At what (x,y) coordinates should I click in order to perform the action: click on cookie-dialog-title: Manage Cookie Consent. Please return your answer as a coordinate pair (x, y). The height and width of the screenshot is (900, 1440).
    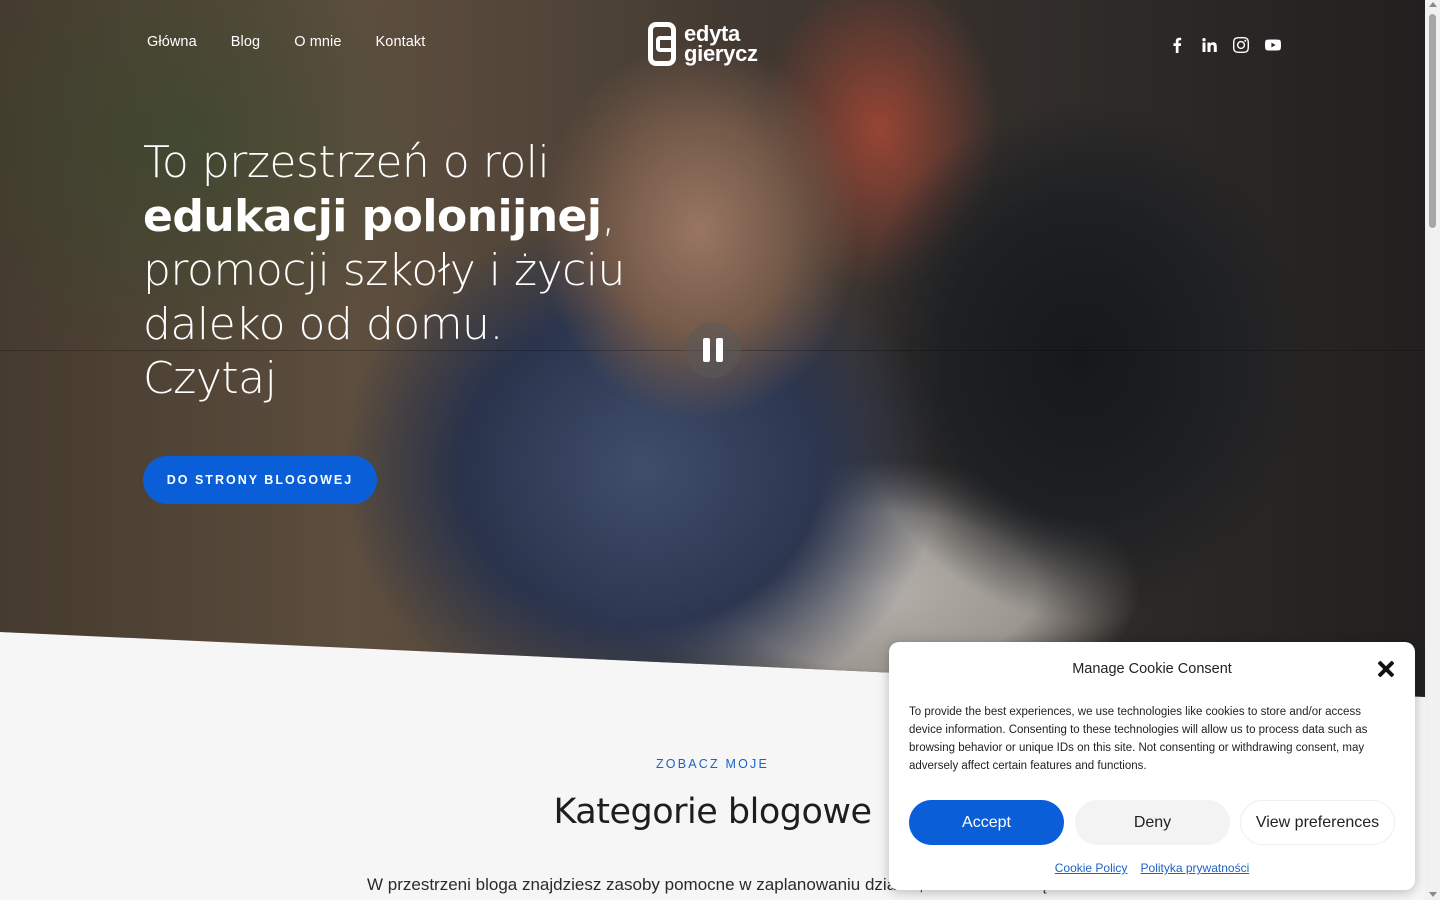
    Looking at the image, I should click on (1152, 669).